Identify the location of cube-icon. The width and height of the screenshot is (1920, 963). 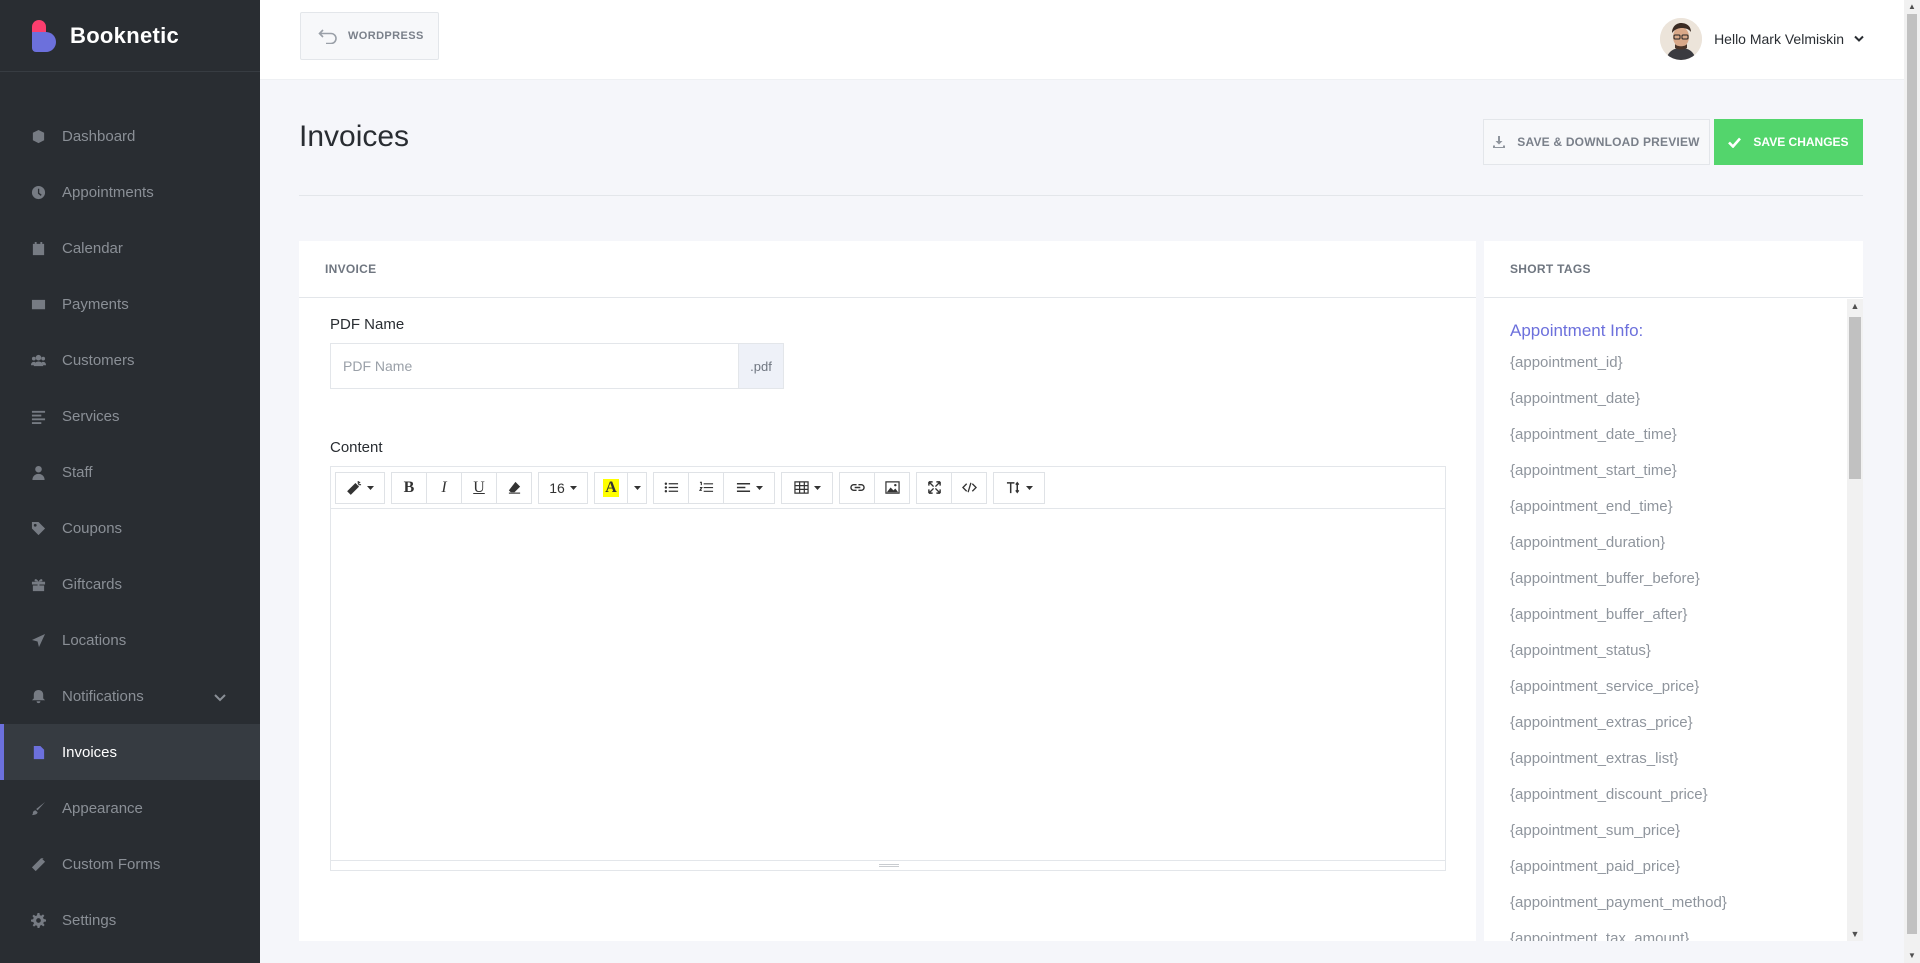
(38, 136).